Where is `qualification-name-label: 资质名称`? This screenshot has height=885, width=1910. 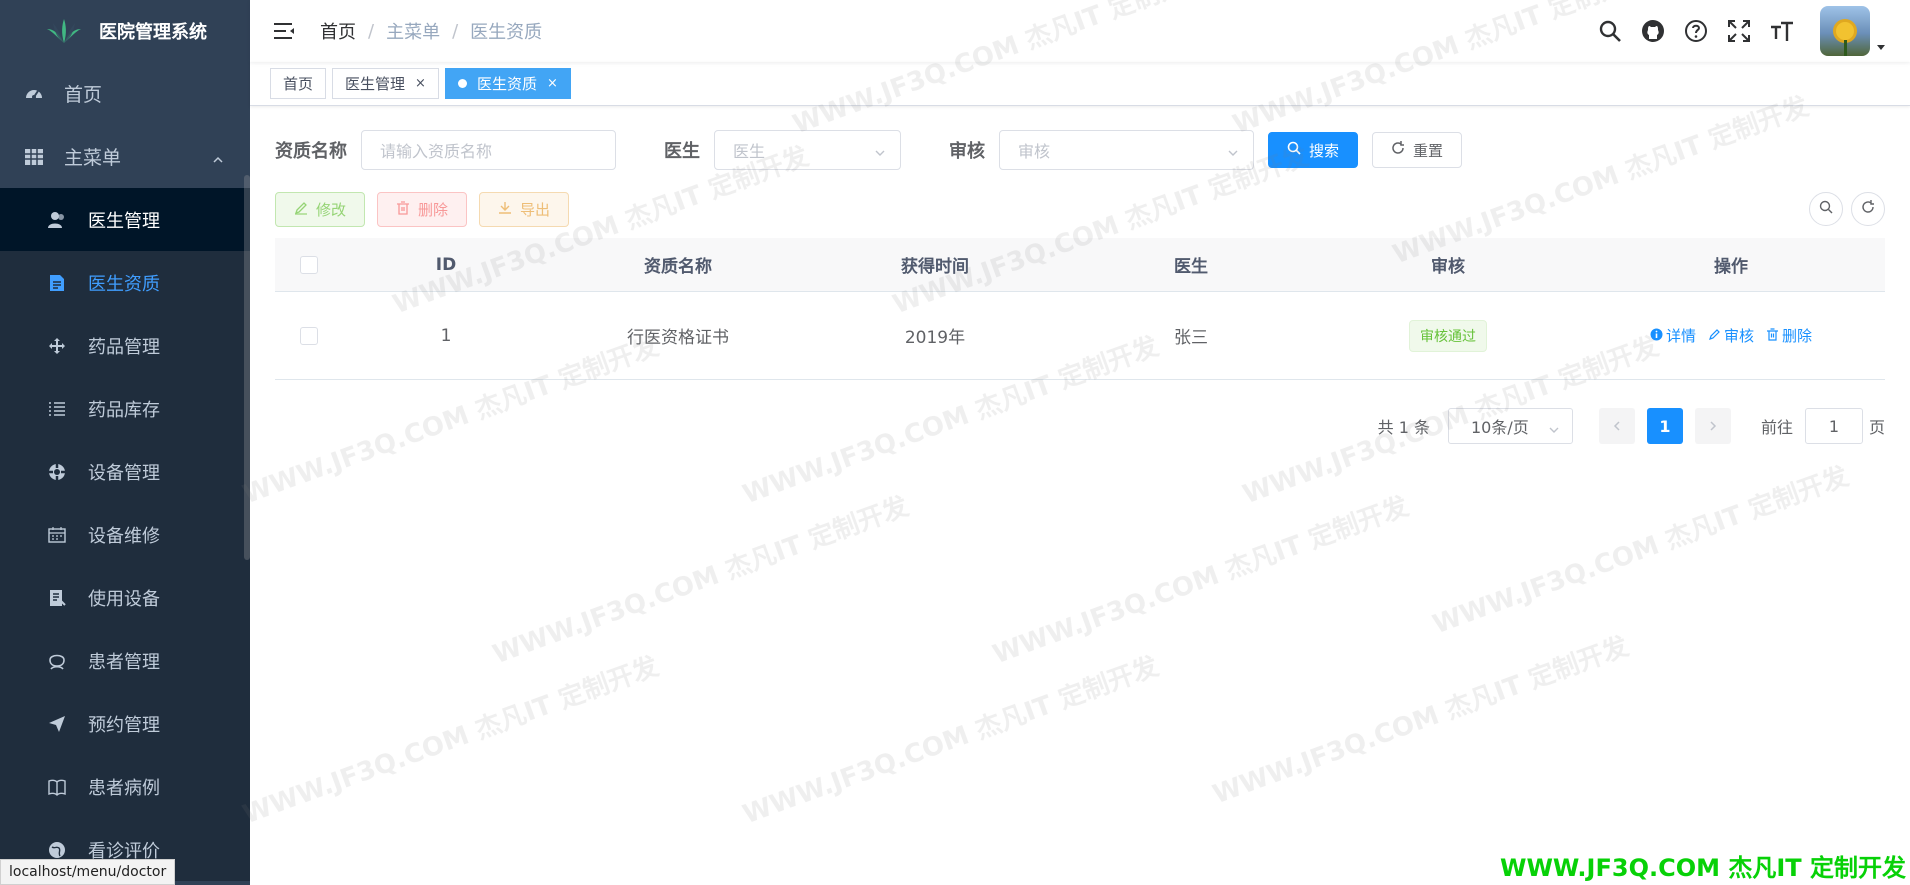
qualification-name-label: 资质名称 is located at coordinates (311, 151).